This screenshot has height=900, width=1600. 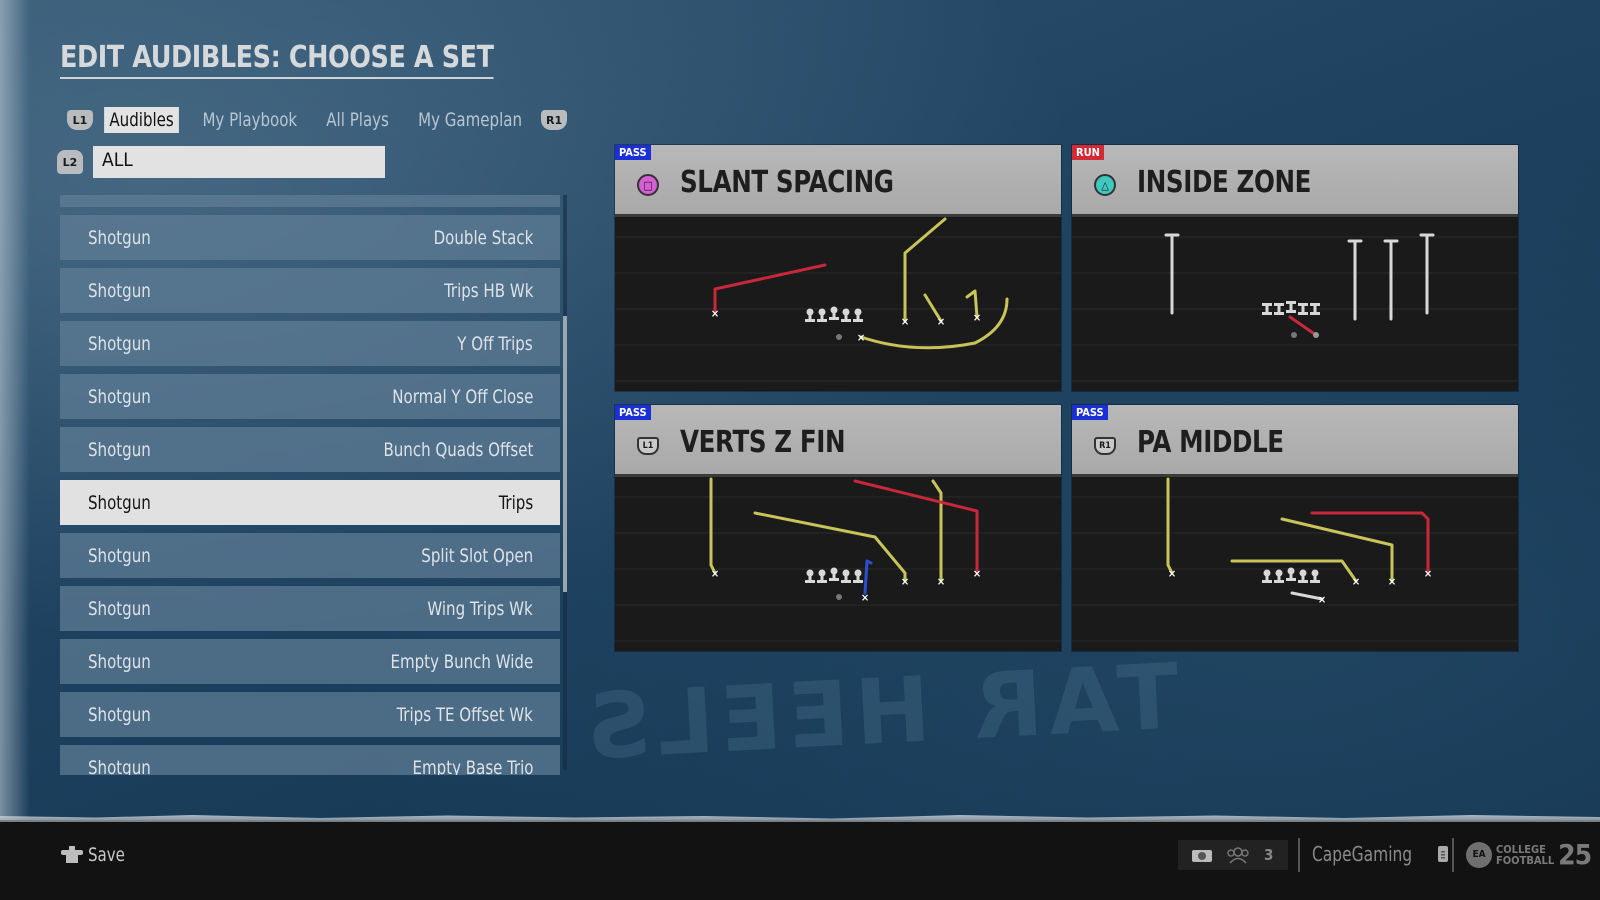 I want to click on tab-audibles: Audibles, so click(x=142, y=120).